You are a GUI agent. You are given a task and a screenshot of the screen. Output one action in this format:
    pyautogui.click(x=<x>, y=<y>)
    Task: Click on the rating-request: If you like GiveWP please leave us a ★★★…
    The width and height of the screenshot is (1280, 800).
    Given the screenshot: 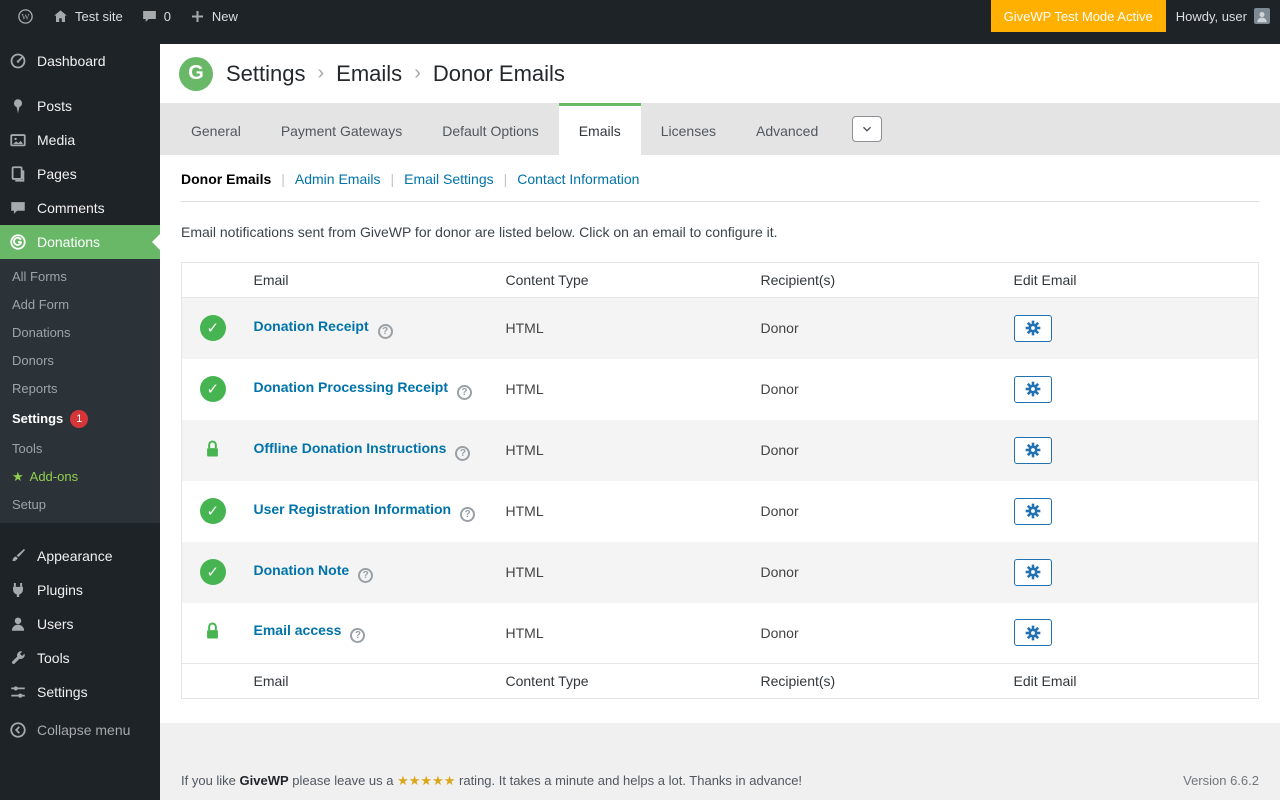 What is the action you would take?
    pyautogui.click(x=492, y=780)
    